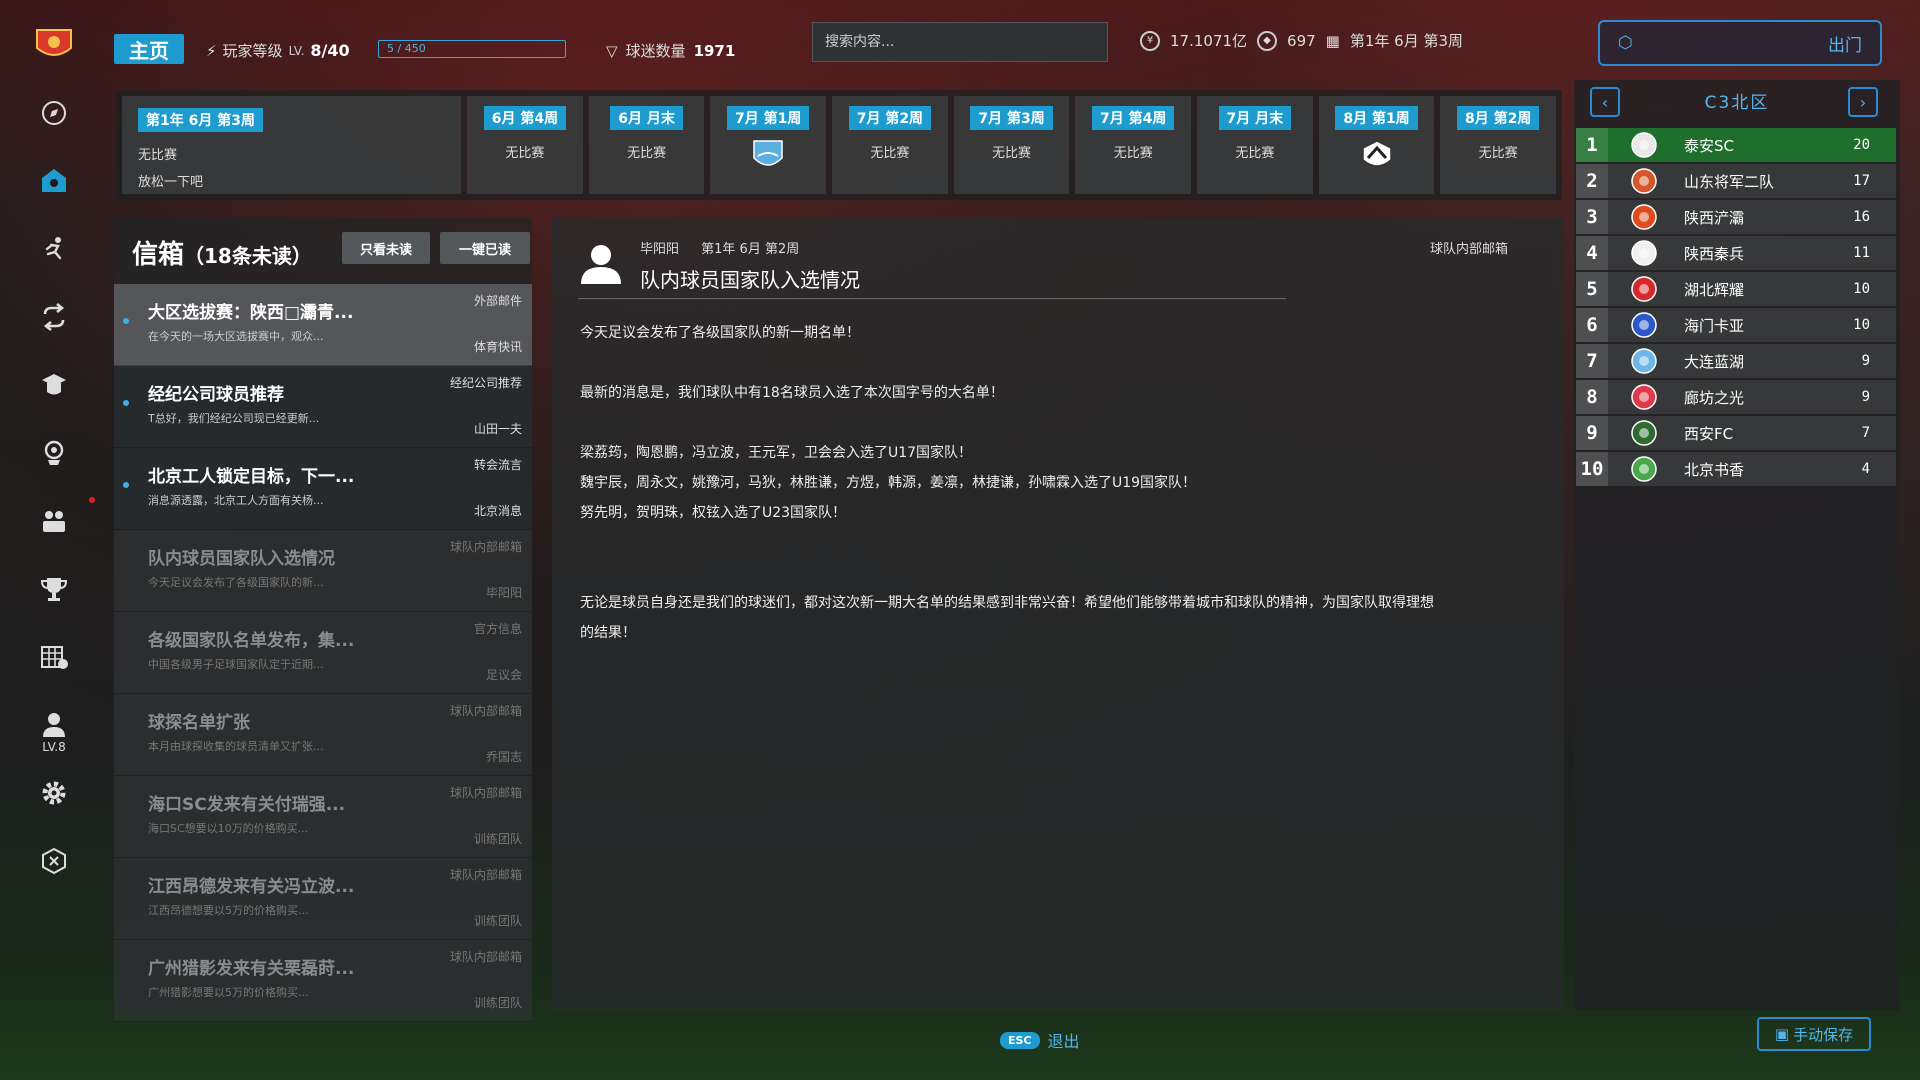 The image size is (1920, 1080). I want to click on team-points: 10, so click(1861, 289).